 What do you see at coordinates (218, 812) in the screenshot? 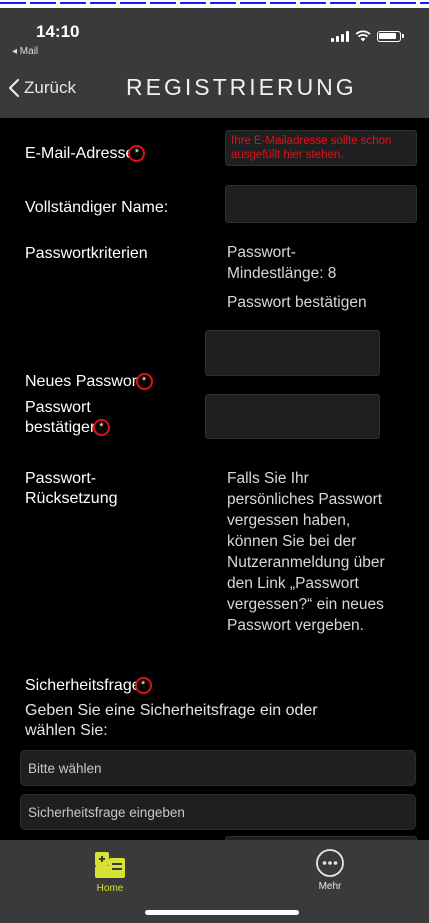
I see `security-question-input: Sicherheitsfrage eingeben` at bounding box center [218, 812].